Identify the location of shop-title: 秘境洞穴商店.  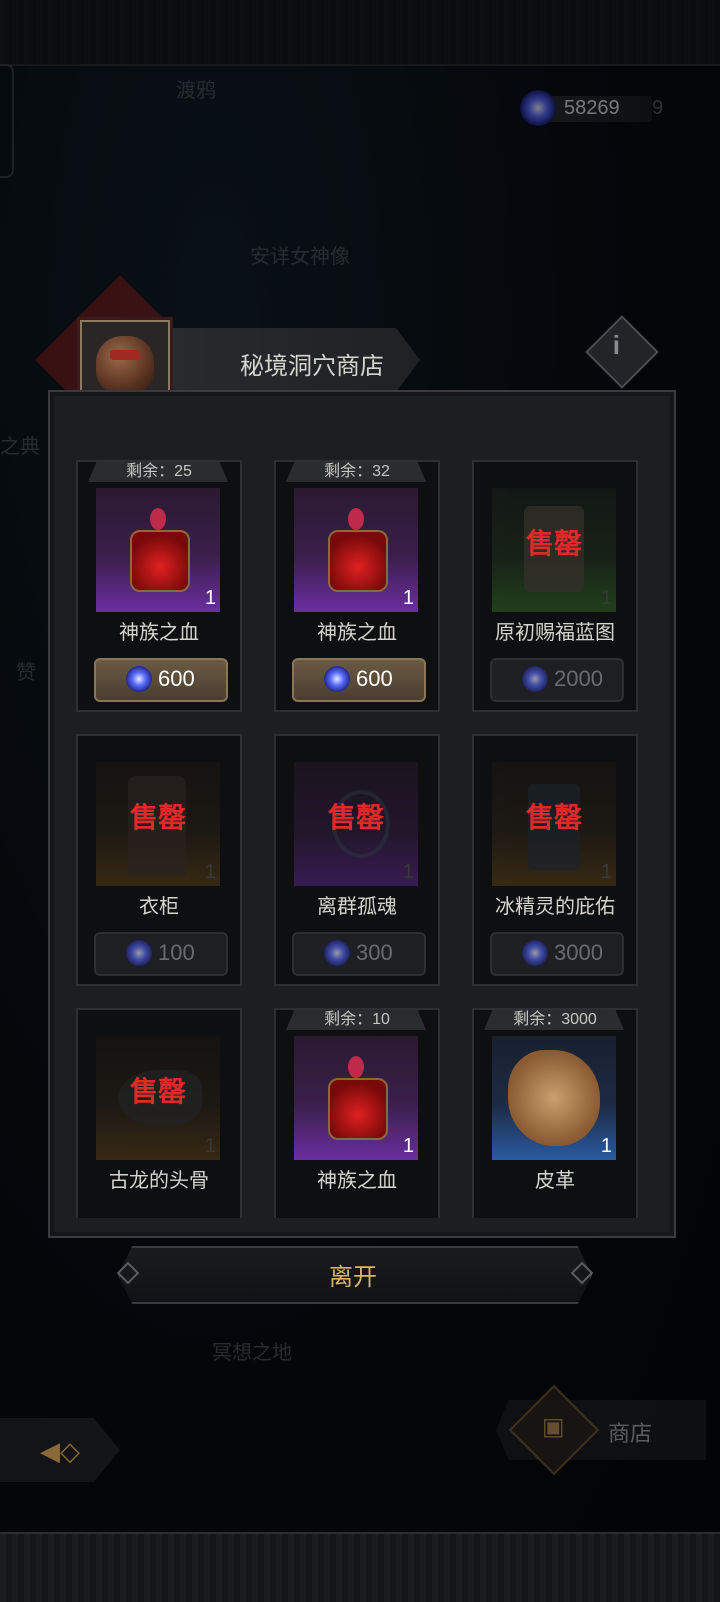
(312, 366).